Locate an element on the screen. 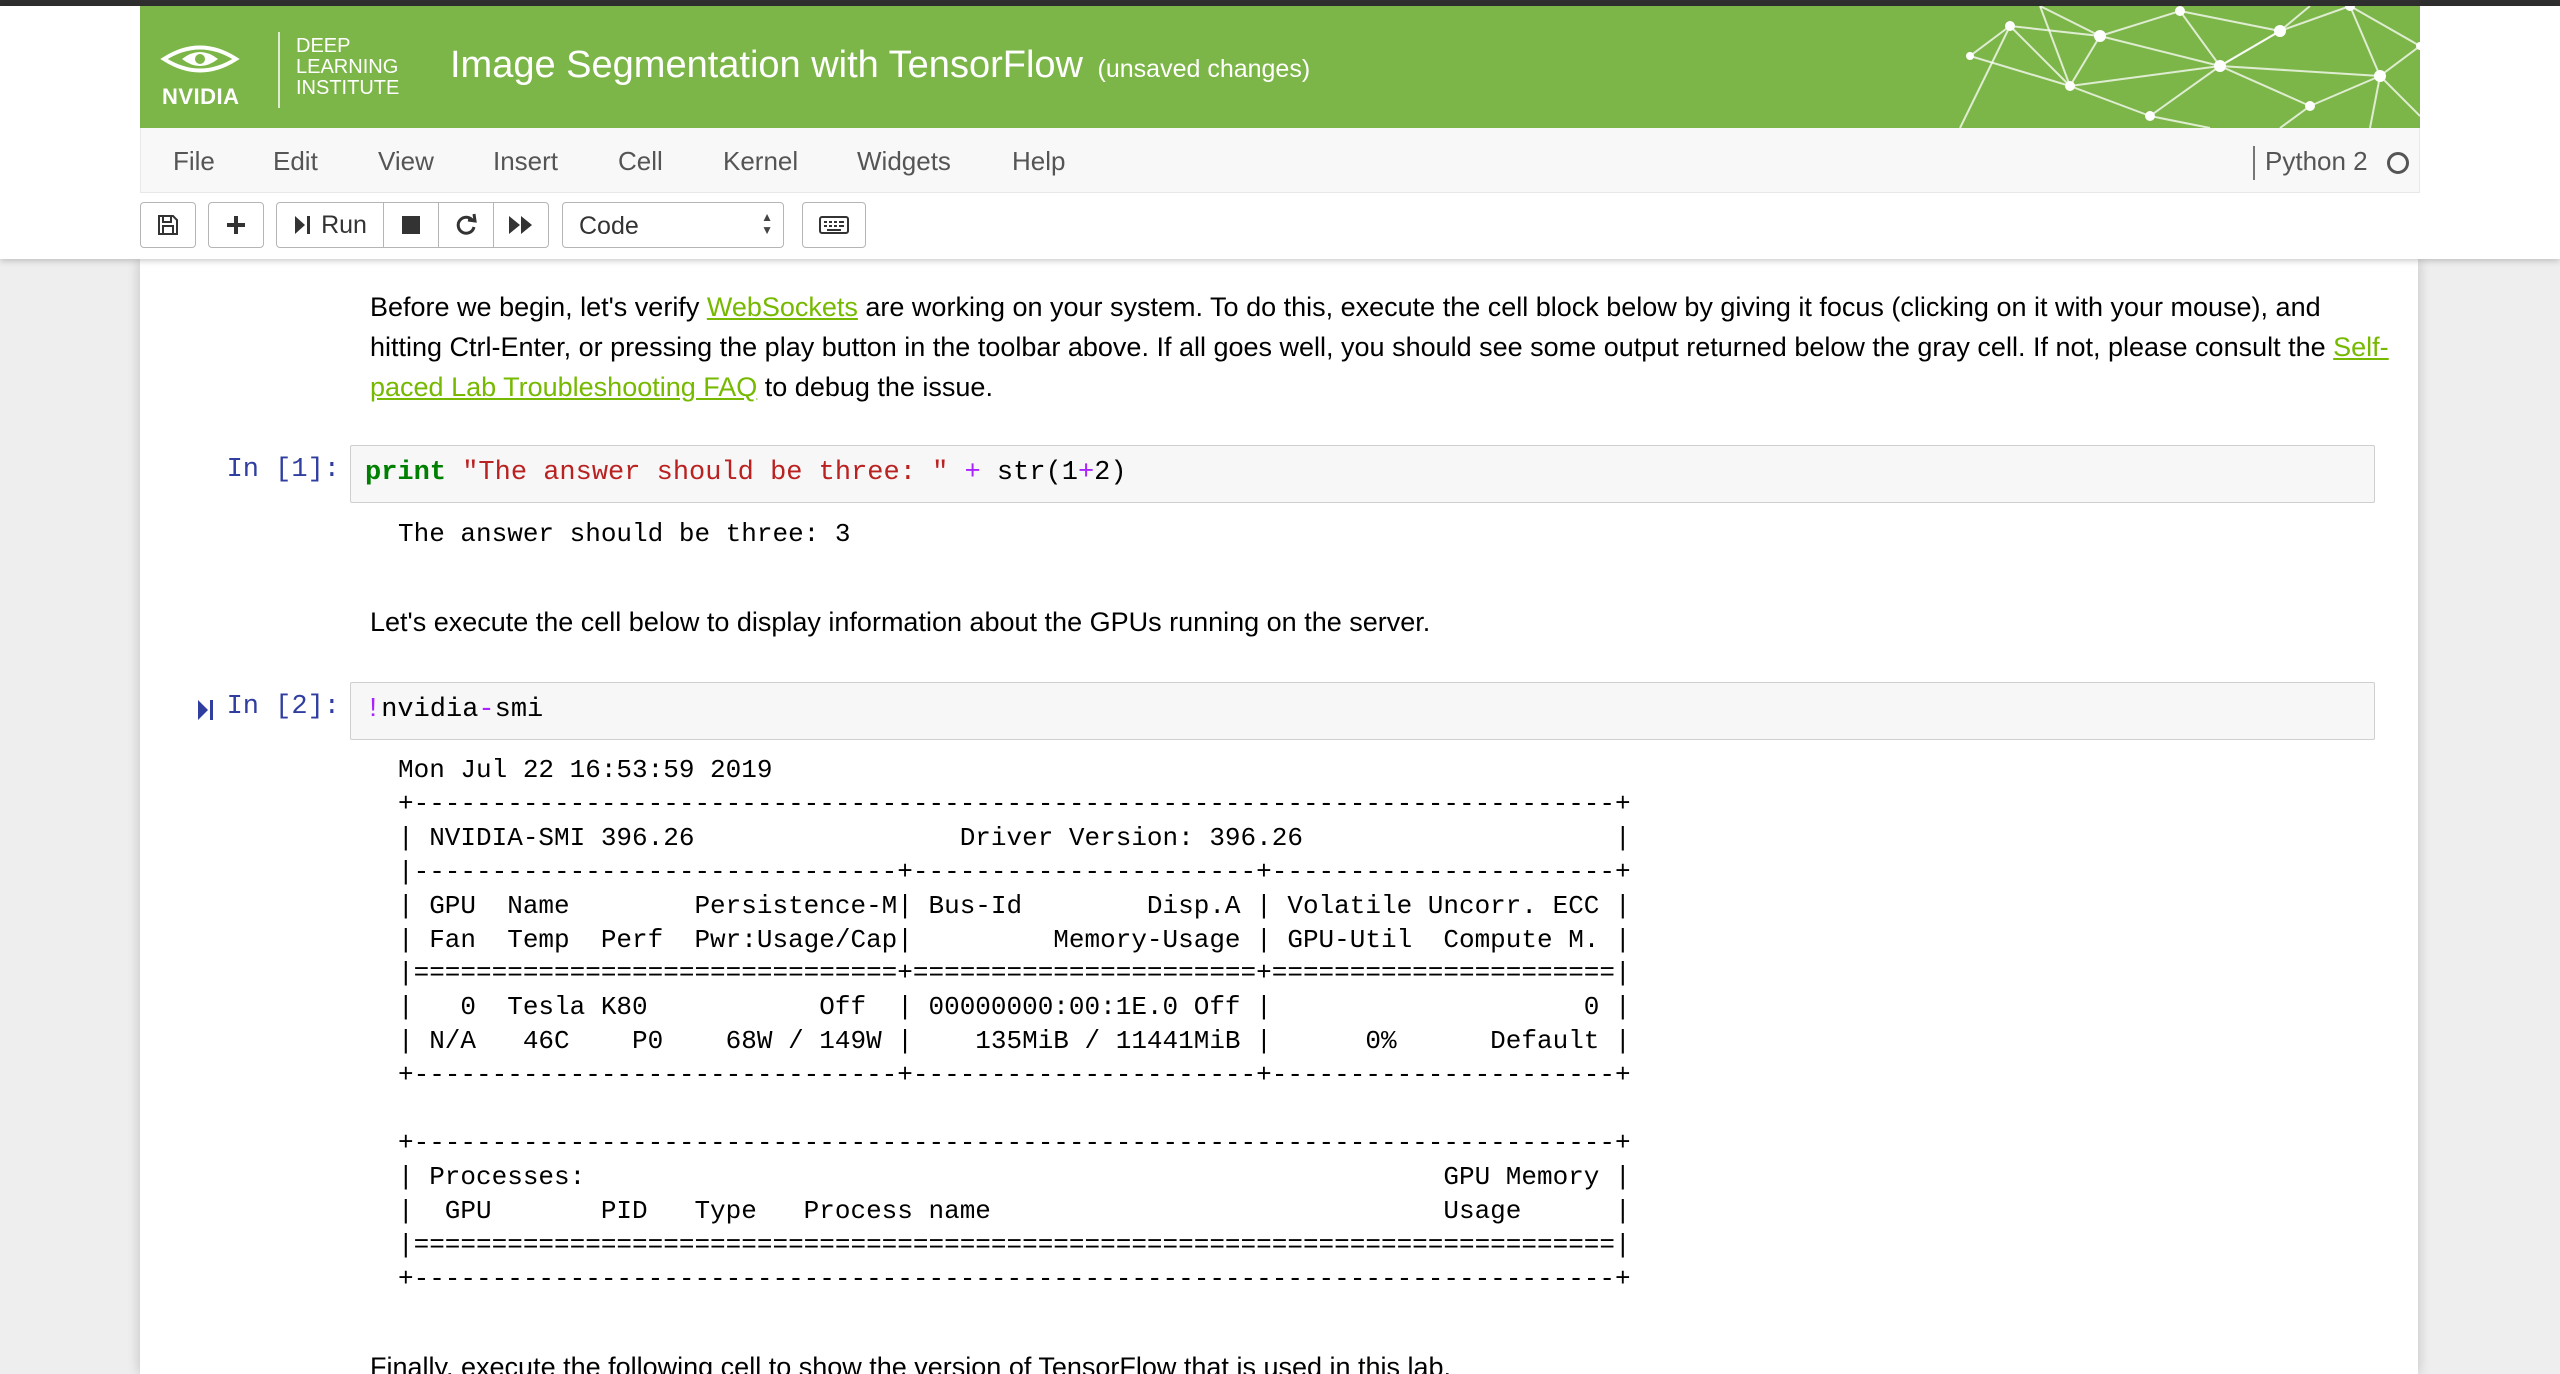 The width and height of the screenshot is (2560, 1374). interrupt-button is located at coordinates (411, 225).